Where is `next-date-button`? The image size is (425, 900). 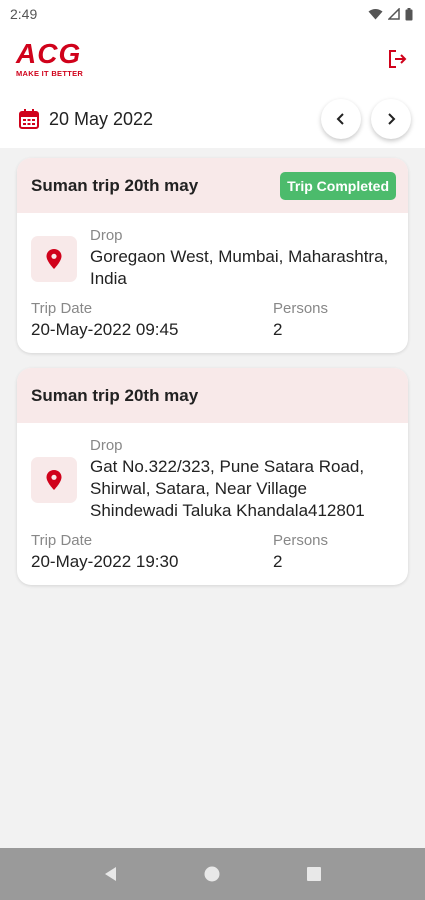
next-date-button is located at coordinates (391, 119).